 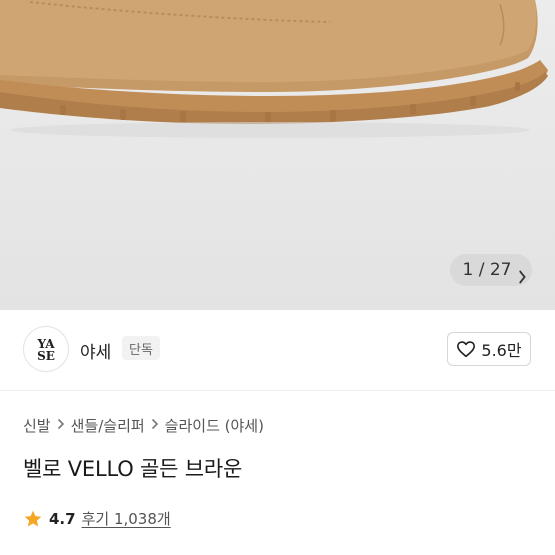 I want to click on seller-logo: YA SE, so click(x=46, y=349).